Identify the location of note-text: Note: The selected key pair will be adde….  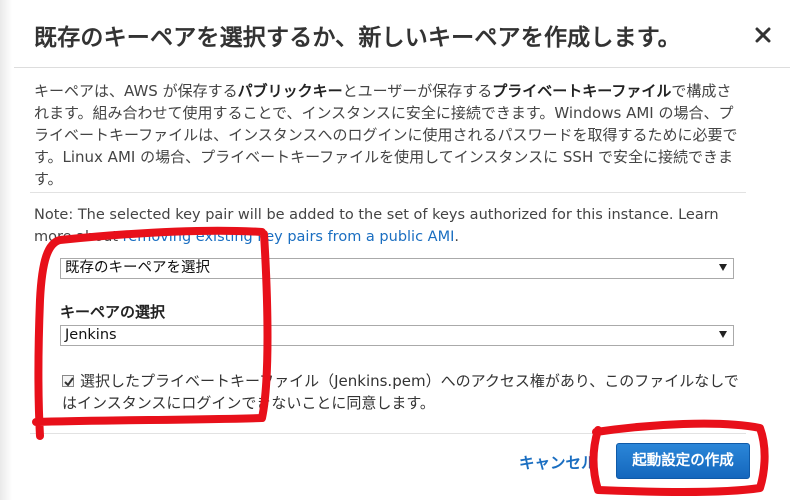
(389, 226).